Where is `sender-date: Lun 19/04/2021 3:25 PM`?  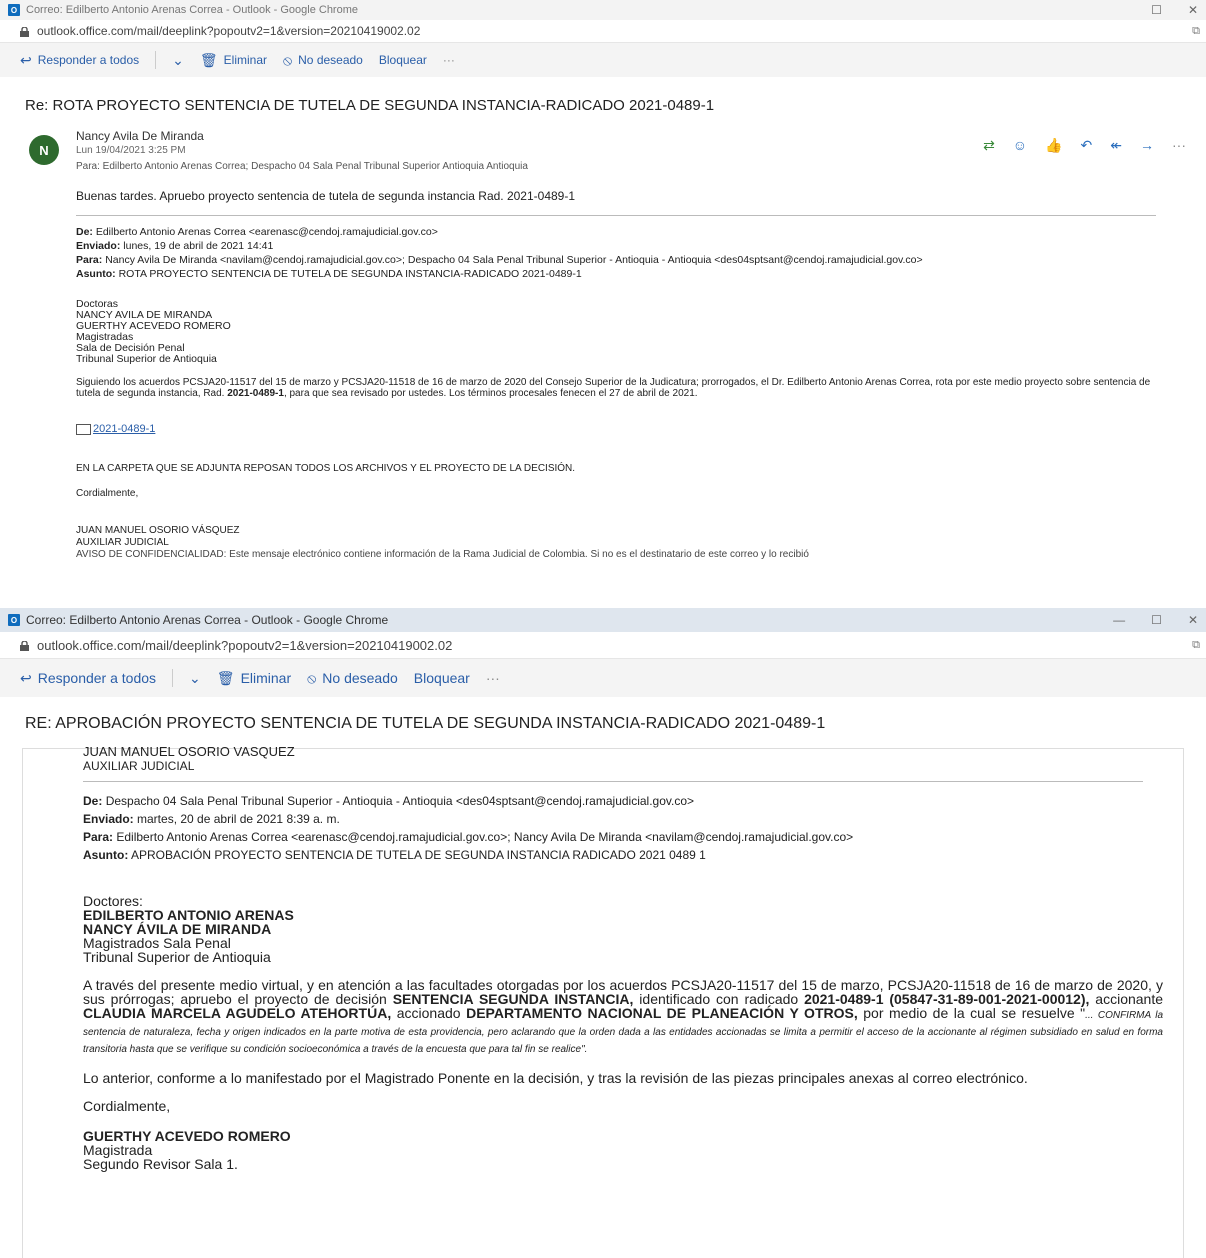 sender-date: Lun 19/04/2021 3:25 PM is located at coordinates (131, 150).